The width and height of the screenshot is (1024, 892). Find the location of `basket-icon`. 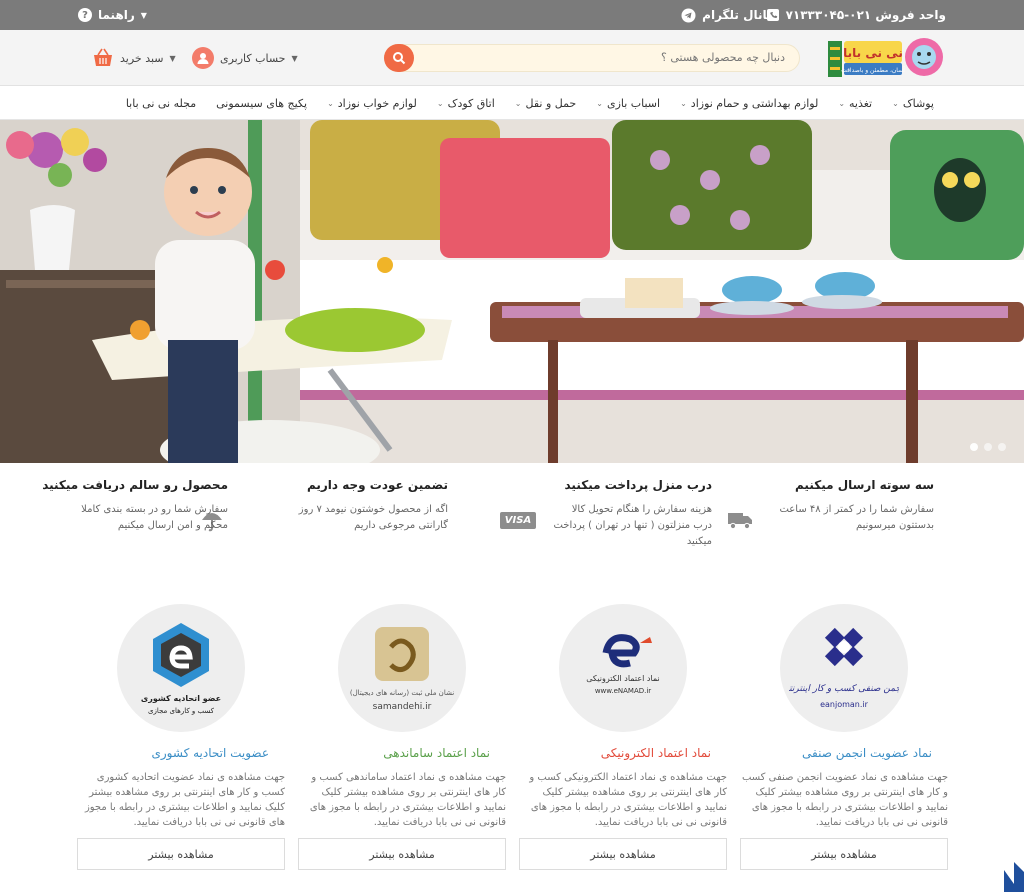

basket-icon is located at coordinates (103, 57).